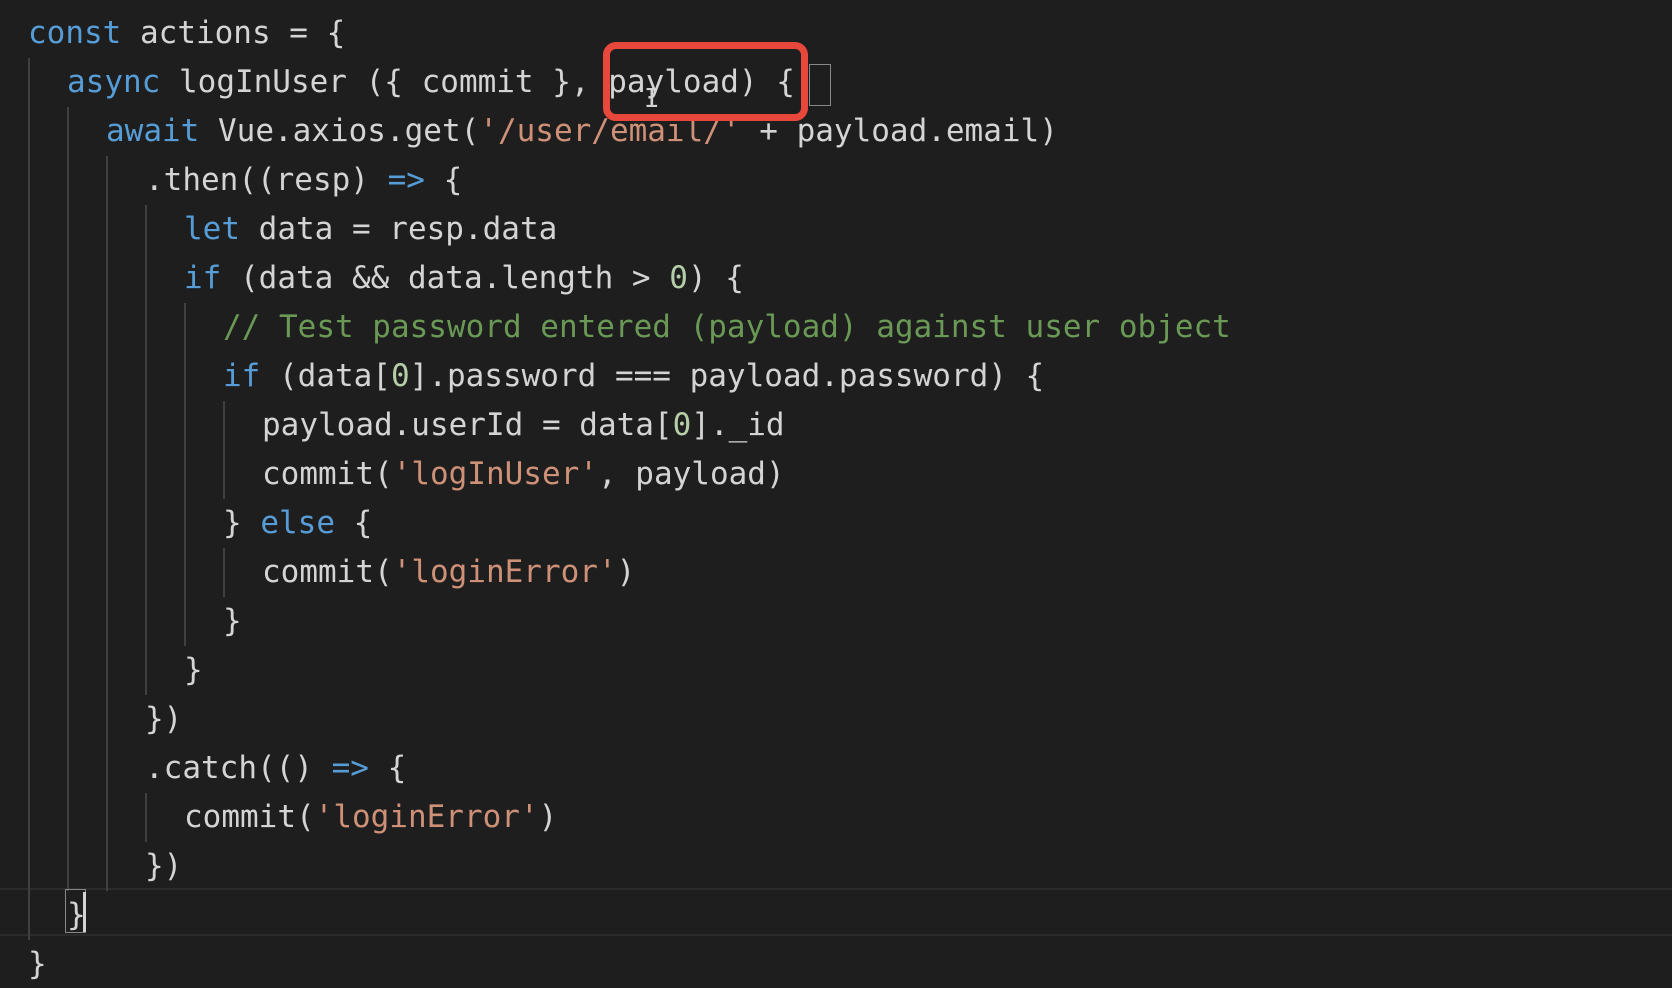  Describe the element at coordinates (715, 278) in the screenshot. I see `code-token: ) {` at that location.